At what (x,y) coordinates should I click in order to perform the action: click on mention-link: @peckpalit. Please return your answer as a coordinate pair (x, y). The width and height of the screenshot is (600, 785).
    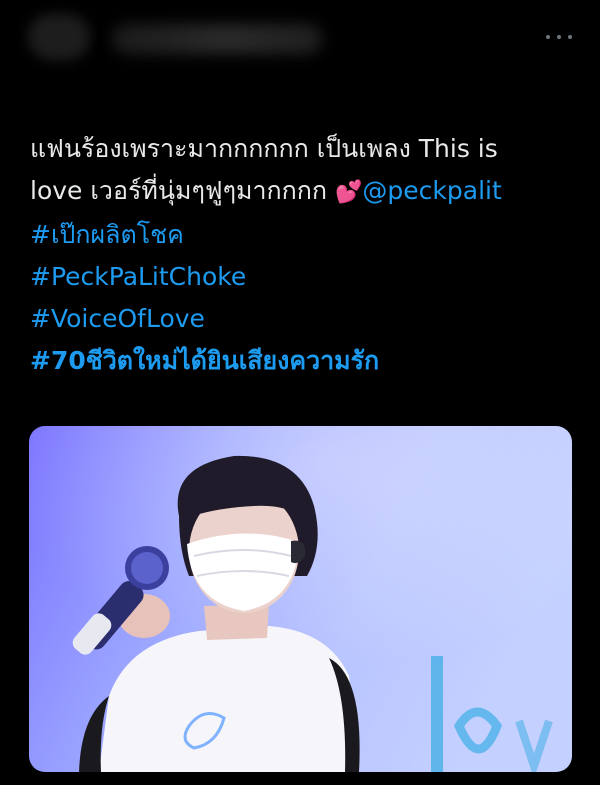
    Looking at the image, I should click on (431, 190).